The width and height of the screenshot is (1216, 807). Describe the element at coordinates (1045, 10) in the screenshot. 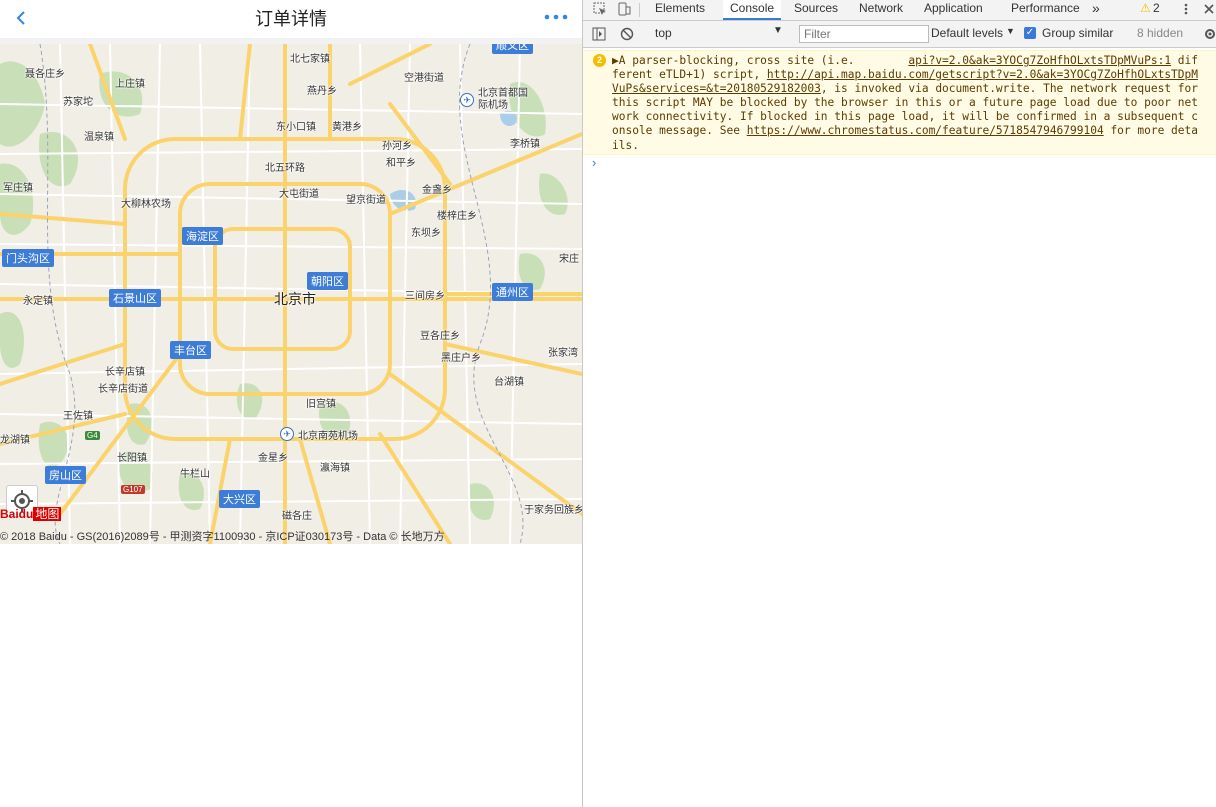

I see `tab-performance: Performance` at that location.